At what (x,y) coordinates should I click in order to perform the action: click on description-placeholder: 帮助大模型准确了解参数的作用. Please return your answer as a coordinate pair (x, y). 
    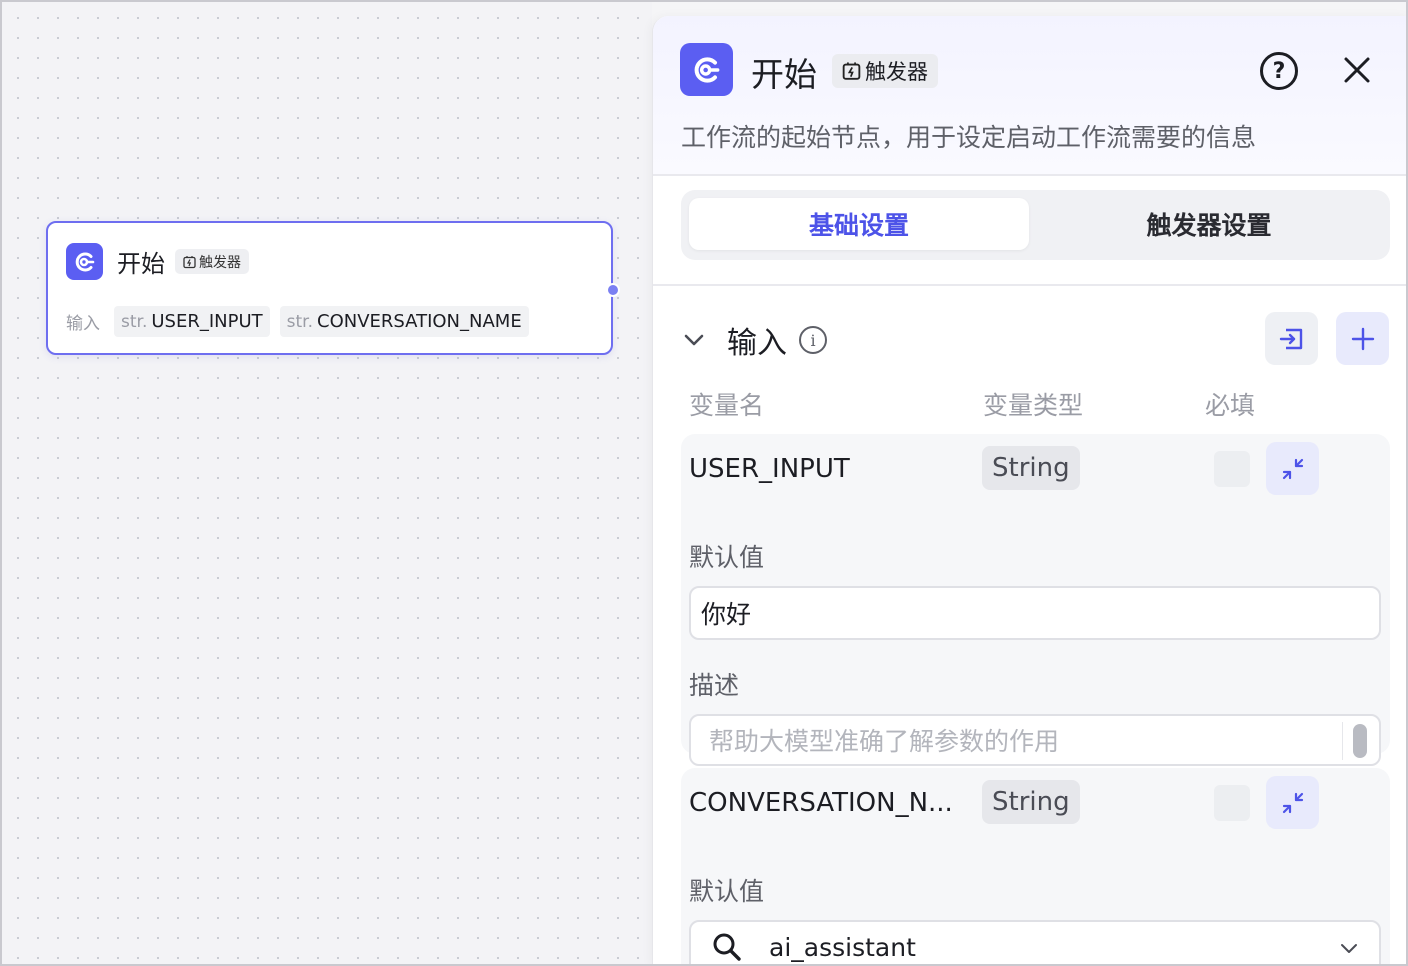
    Looking at the image, I should click on (884, 741).